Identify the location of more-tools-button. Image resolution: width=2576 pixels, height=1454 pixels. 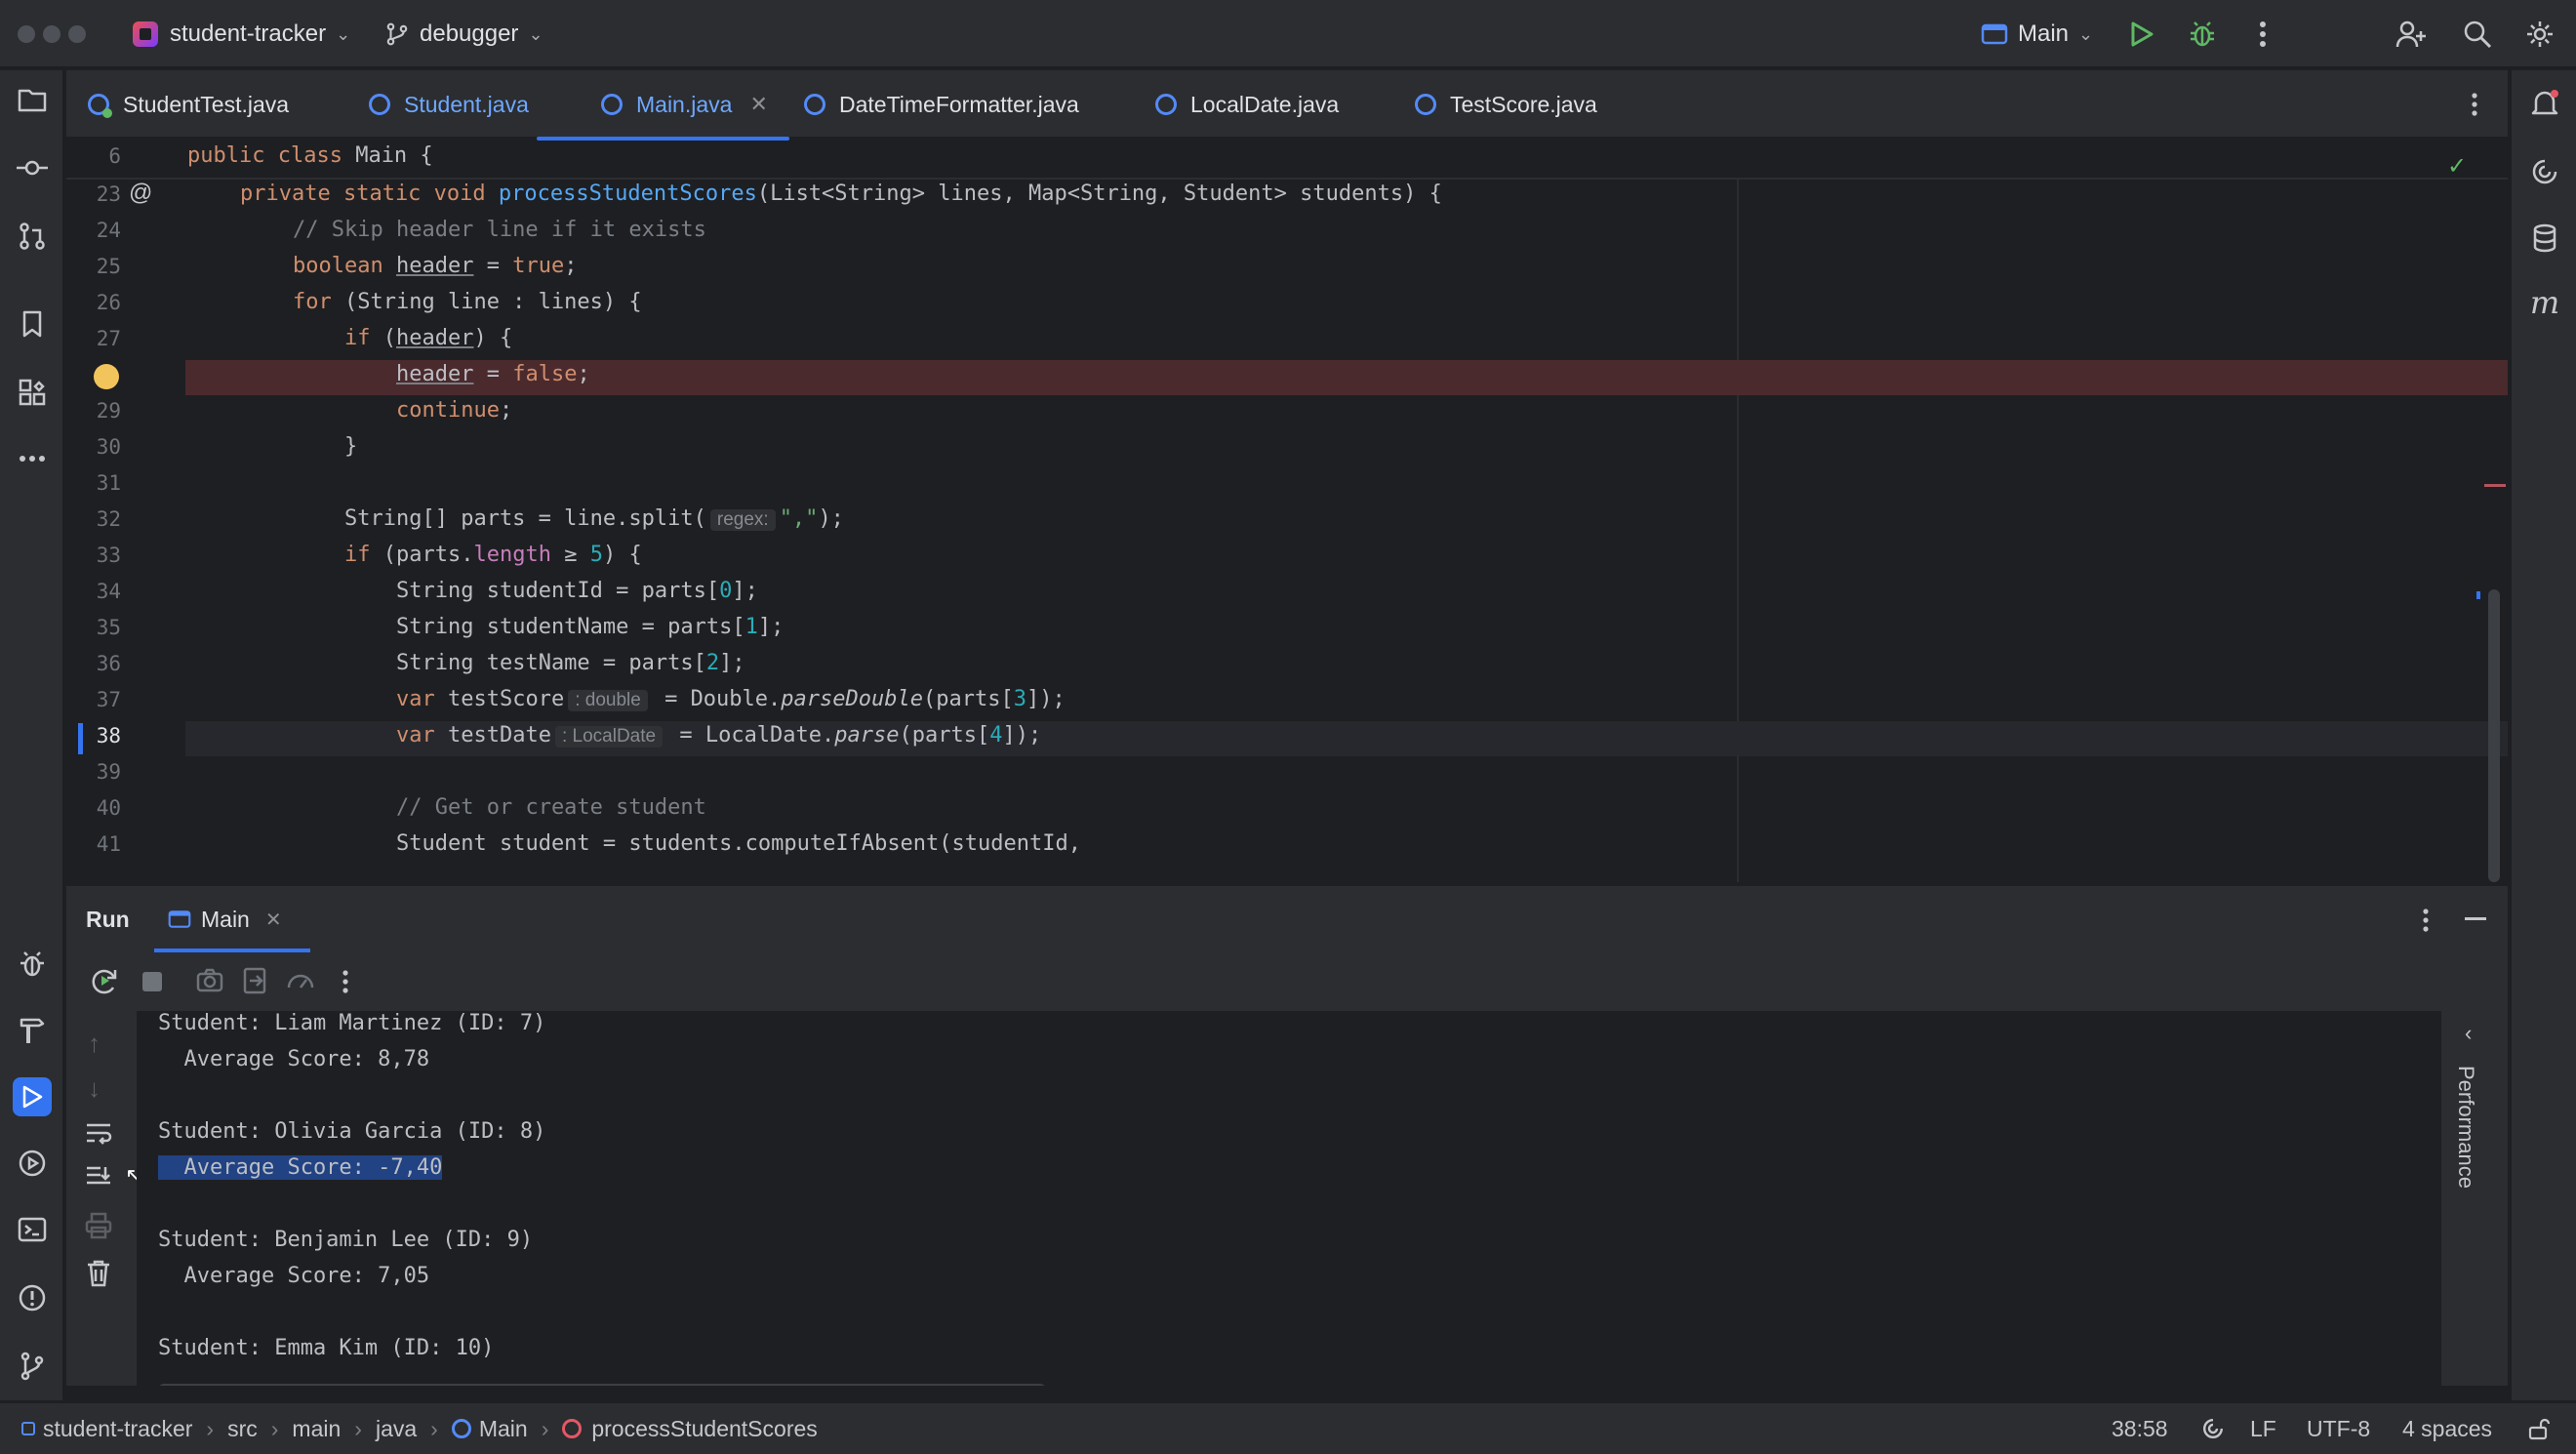
(32, 458).